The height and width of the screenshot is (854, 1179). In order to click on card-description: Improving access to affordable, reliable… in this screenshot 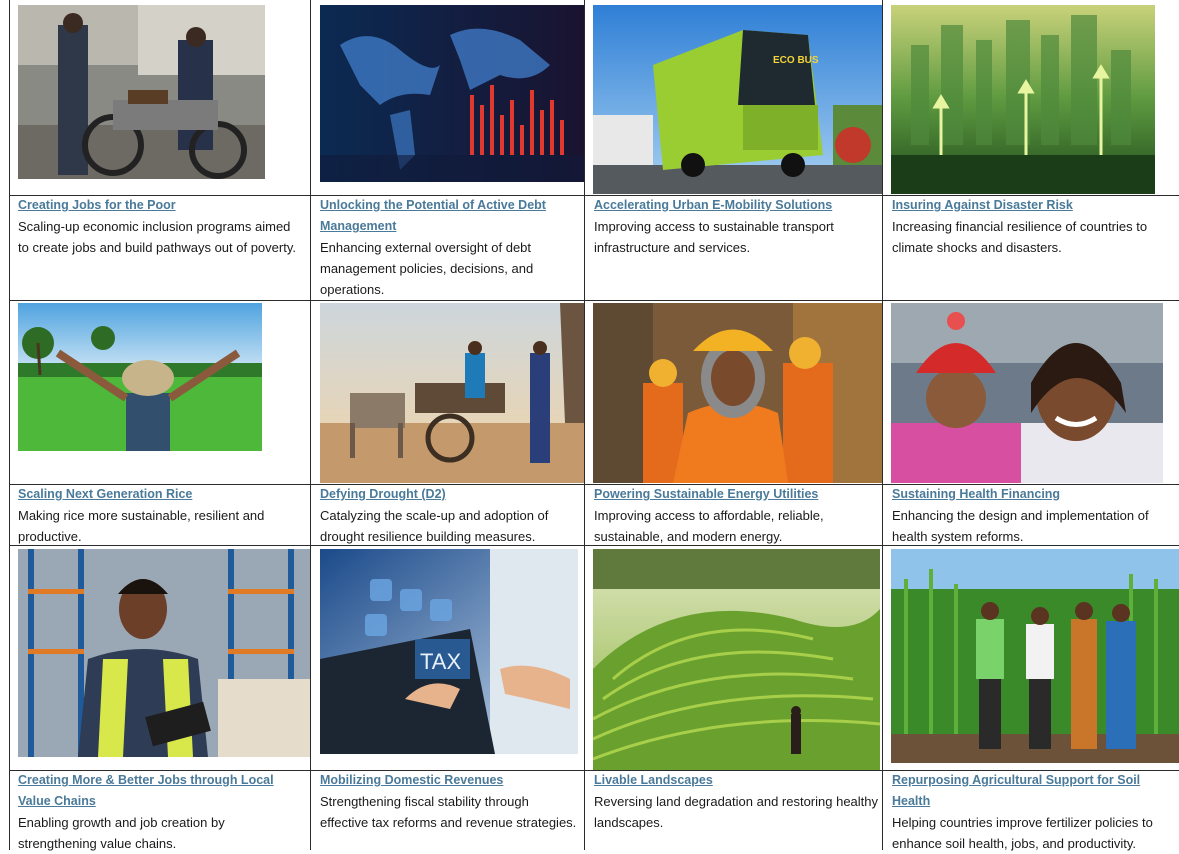, I will do `click(709, 526)`.